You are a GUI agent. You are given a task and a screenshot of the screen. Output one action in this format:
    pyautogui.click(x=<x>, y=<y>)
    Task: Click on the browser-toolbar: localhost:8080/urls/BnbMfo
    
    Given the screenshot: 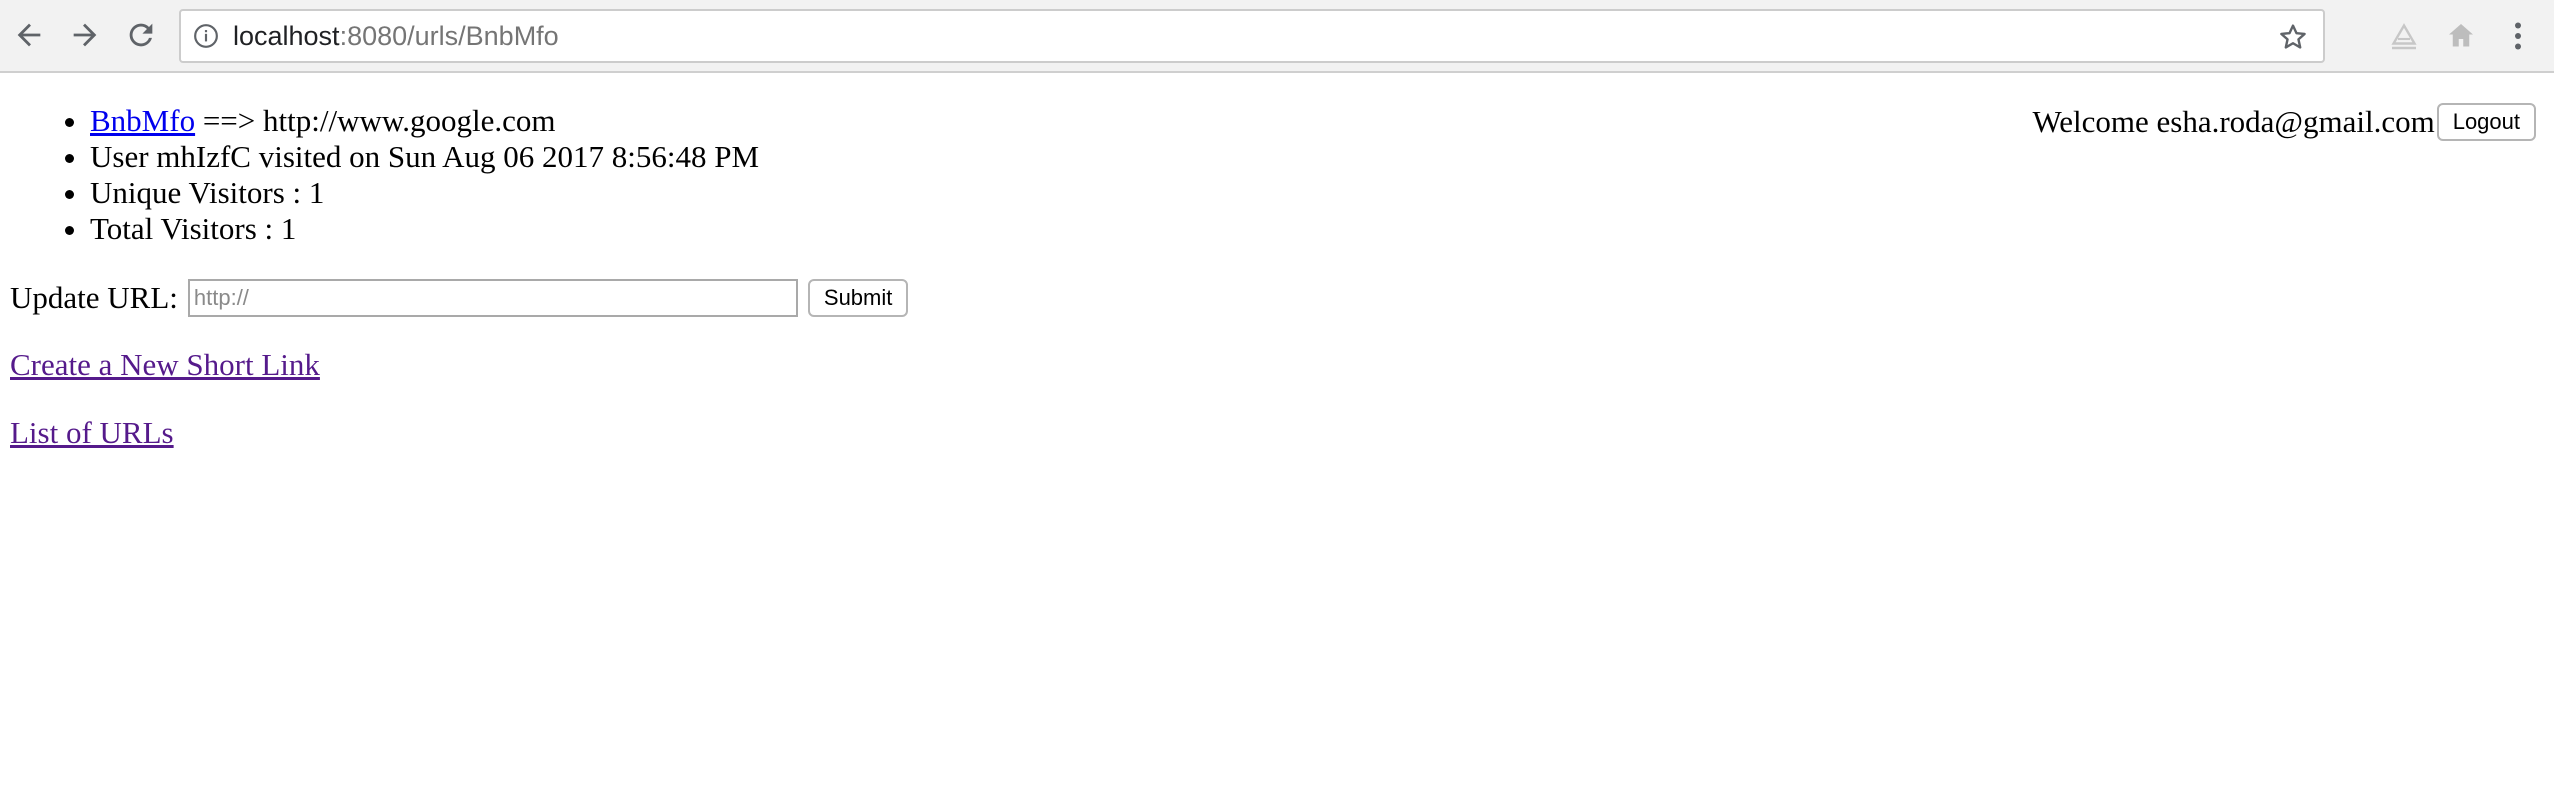 What is the action you would take?
    pyautogui.click(x=1277, y=36)
    